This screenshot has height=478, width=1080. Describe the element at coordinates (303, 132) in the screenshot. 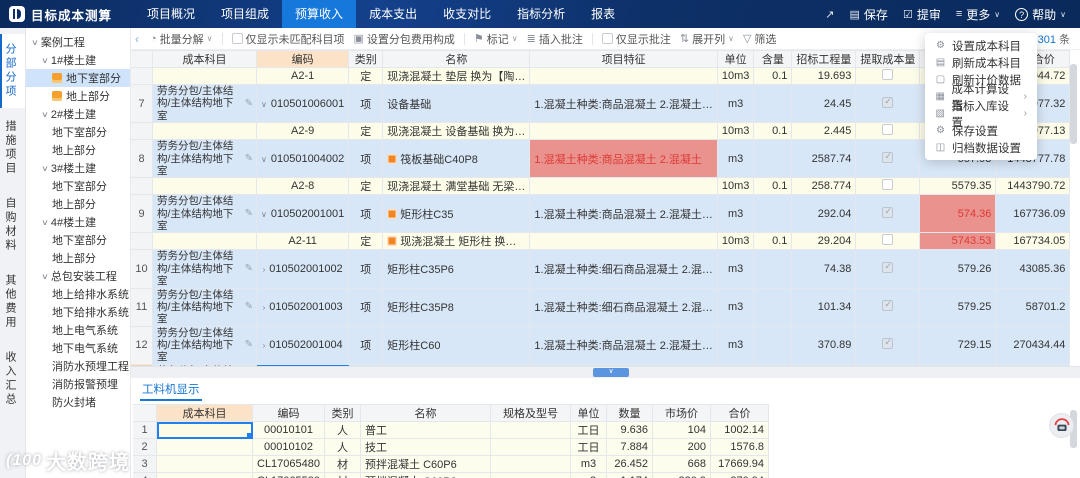

I see `code-cell: A2-9` at that location.